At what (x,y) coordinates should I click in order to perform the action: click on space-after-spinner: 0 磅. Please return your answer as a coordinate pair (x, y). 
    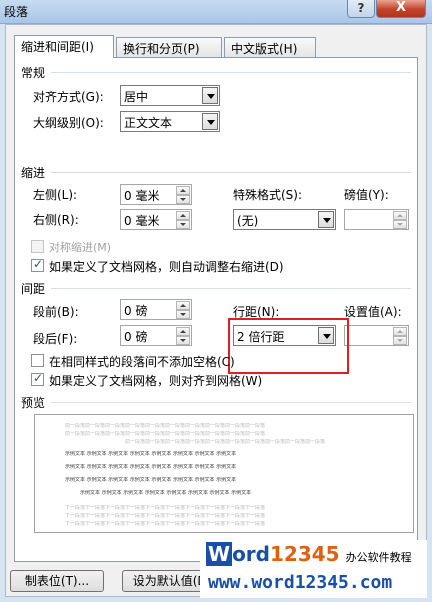
    Looking at the image, I should click on (156, 335).